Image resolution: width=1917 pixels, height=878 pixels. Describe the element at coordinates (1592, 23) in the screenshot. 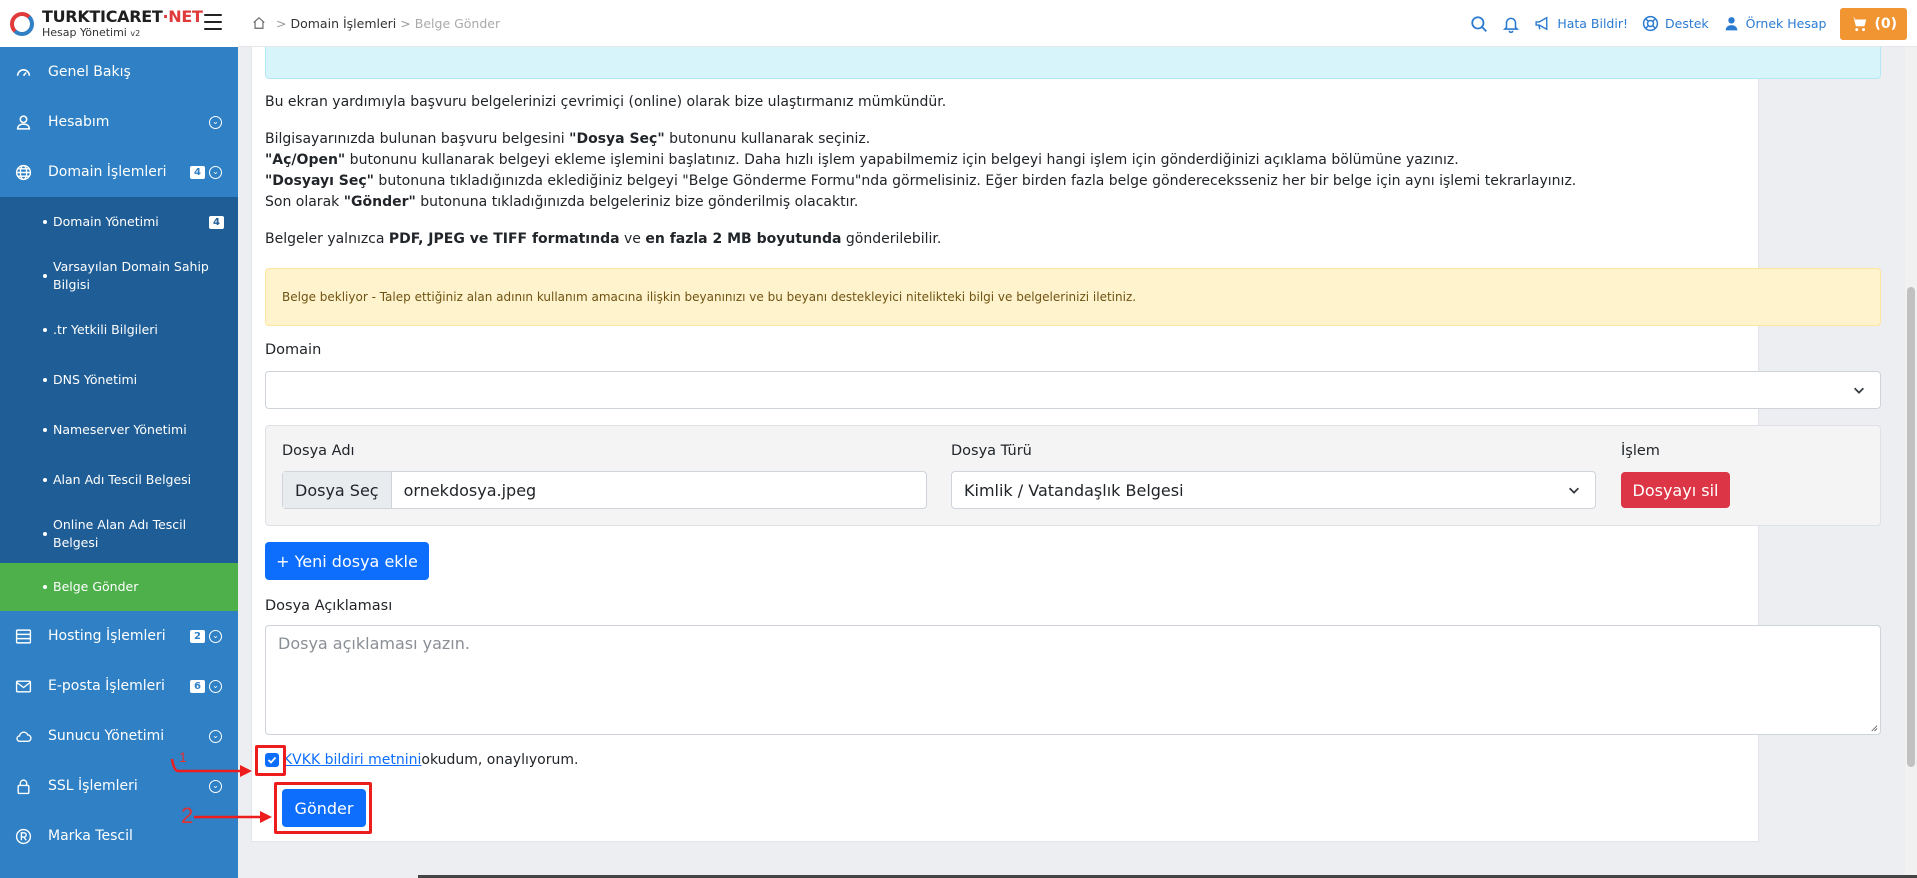

I see `report-bug-label: Hata Bildir!` at that location.